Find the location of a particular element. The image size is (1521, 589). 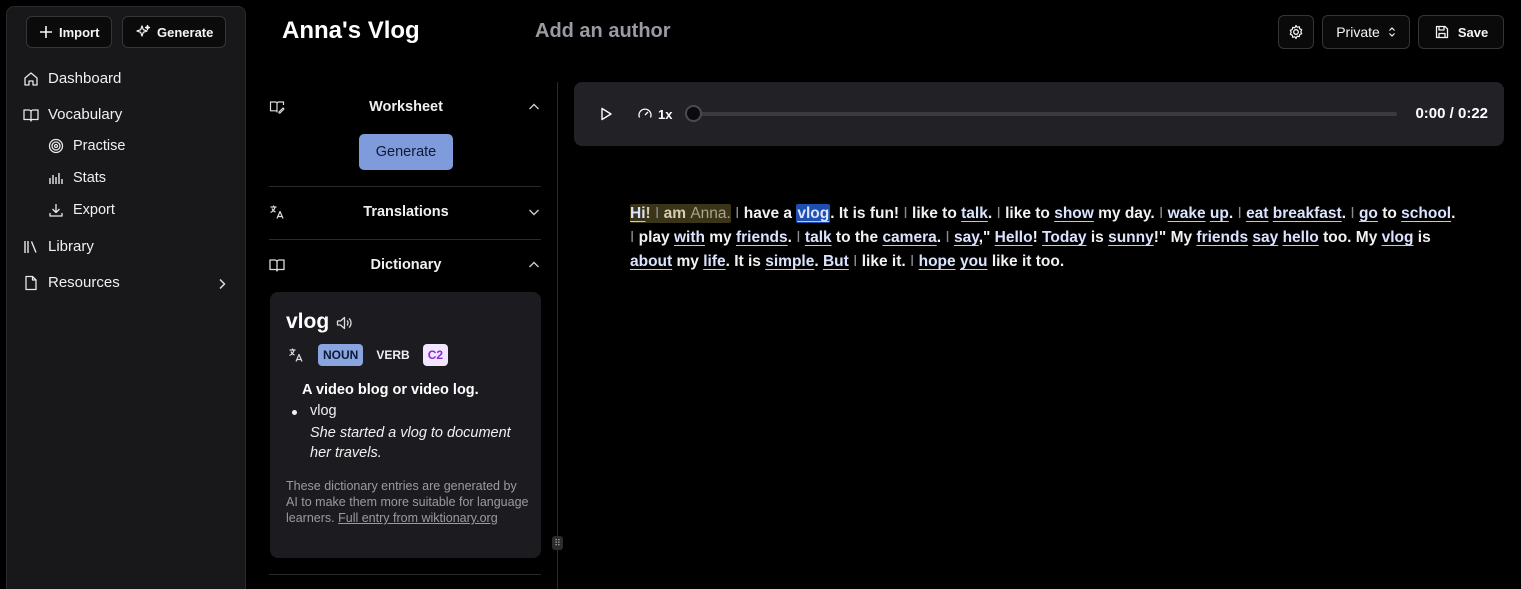

vocab-word: wake is located at coordinates (1187, 213).